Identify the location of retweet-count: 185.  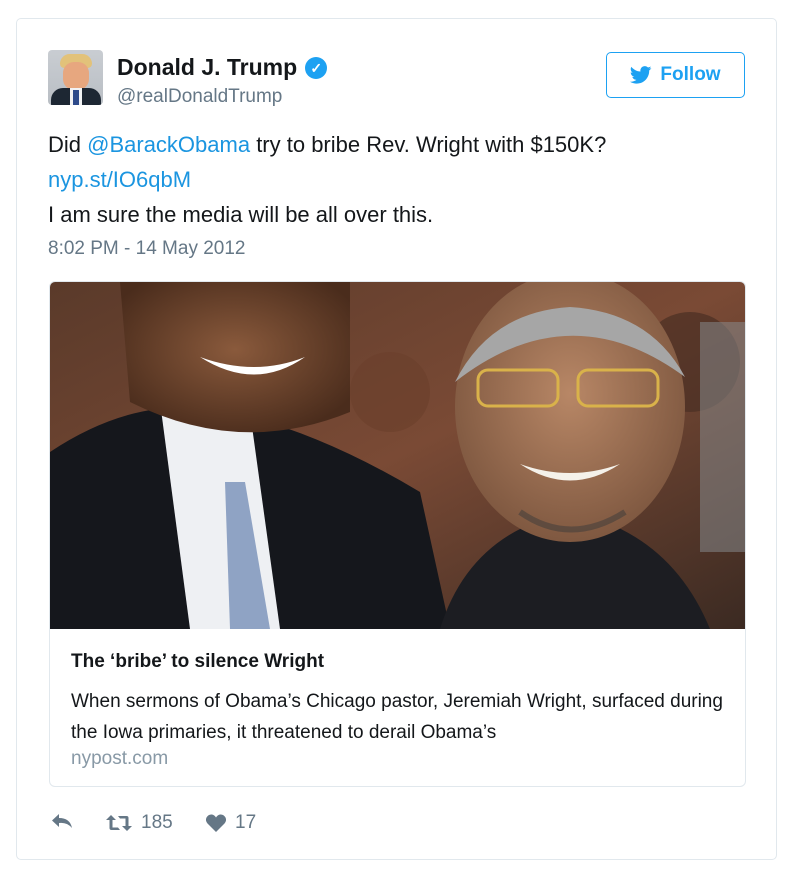
(157, 822).